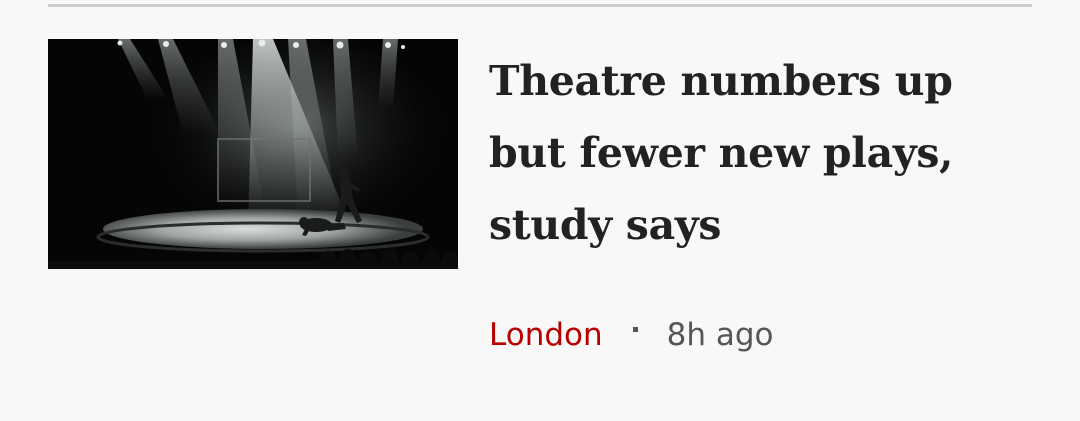 Image resolution: width=1080 pixels, height=421 pixels. What do you see at coordinates (540, 5) in the screenshot?
I see `top-divider` at bounding box center [540, 5].